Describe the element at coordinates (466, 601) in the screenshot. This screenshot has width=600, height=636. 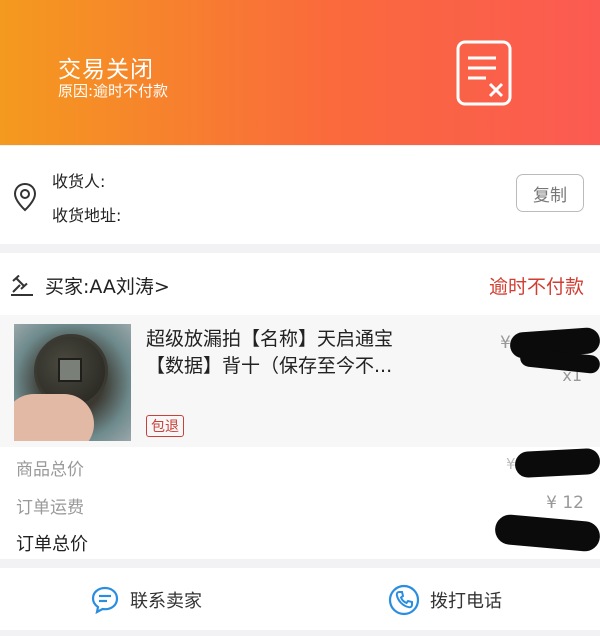
I see `call-phone-label: 拨打电话` at that location.